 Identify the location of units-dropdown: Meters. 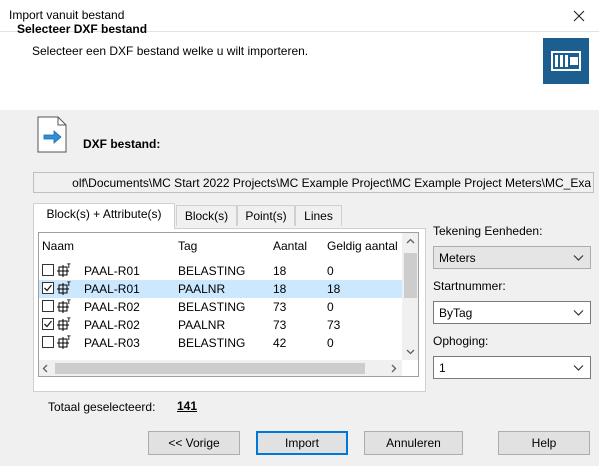
(512, 257).